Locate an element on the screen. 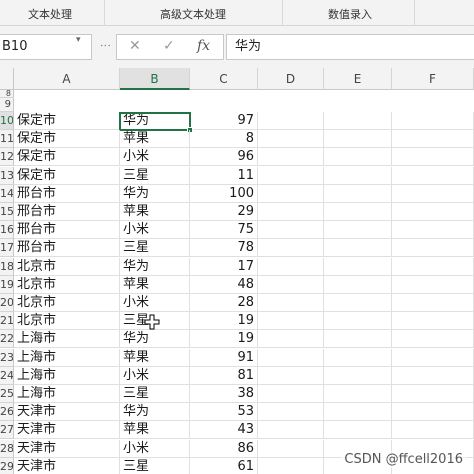 This screenshot has width=474, height=474. cell-c: 78 is located at coordinates (224, 248).